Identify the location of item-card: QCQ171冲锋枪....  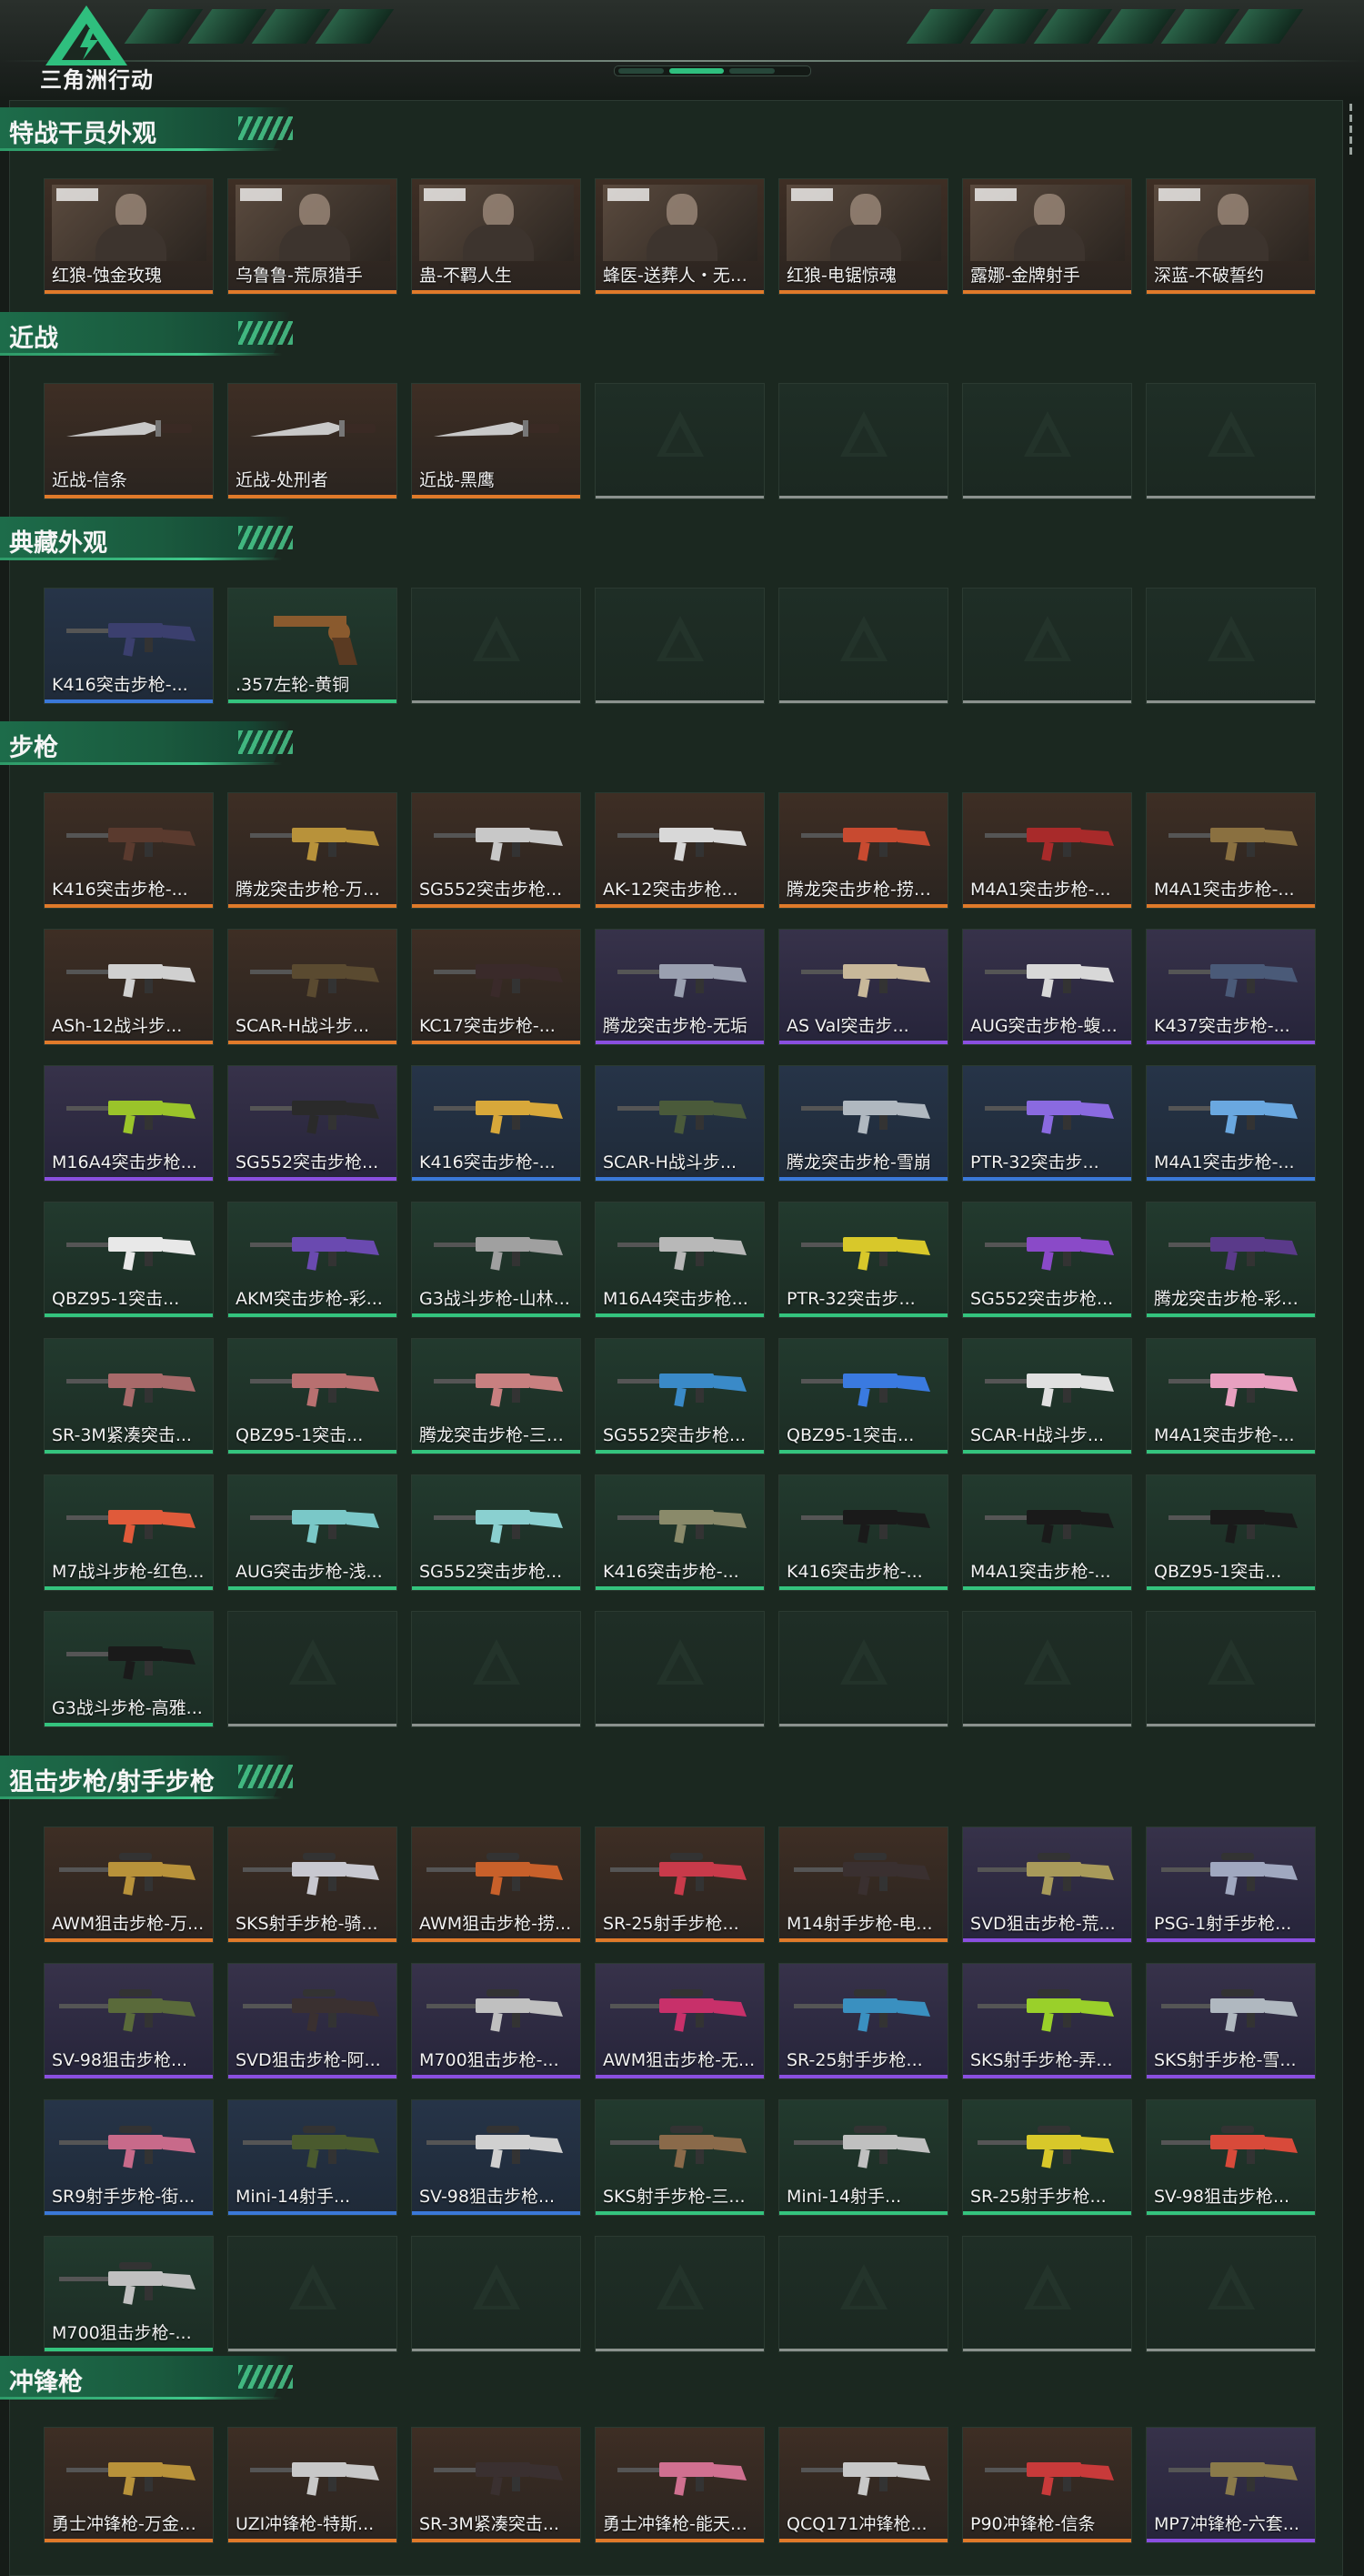
(863, 2485).